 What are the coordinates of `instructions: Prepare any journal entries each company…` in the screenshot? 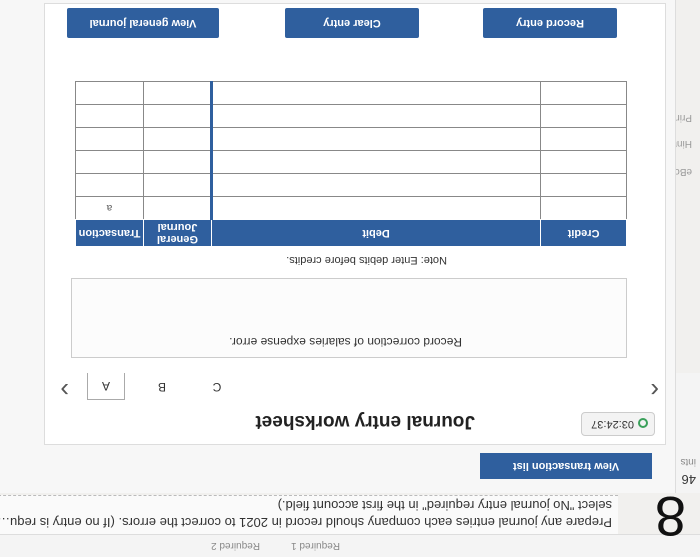 It's located at (309, 515).